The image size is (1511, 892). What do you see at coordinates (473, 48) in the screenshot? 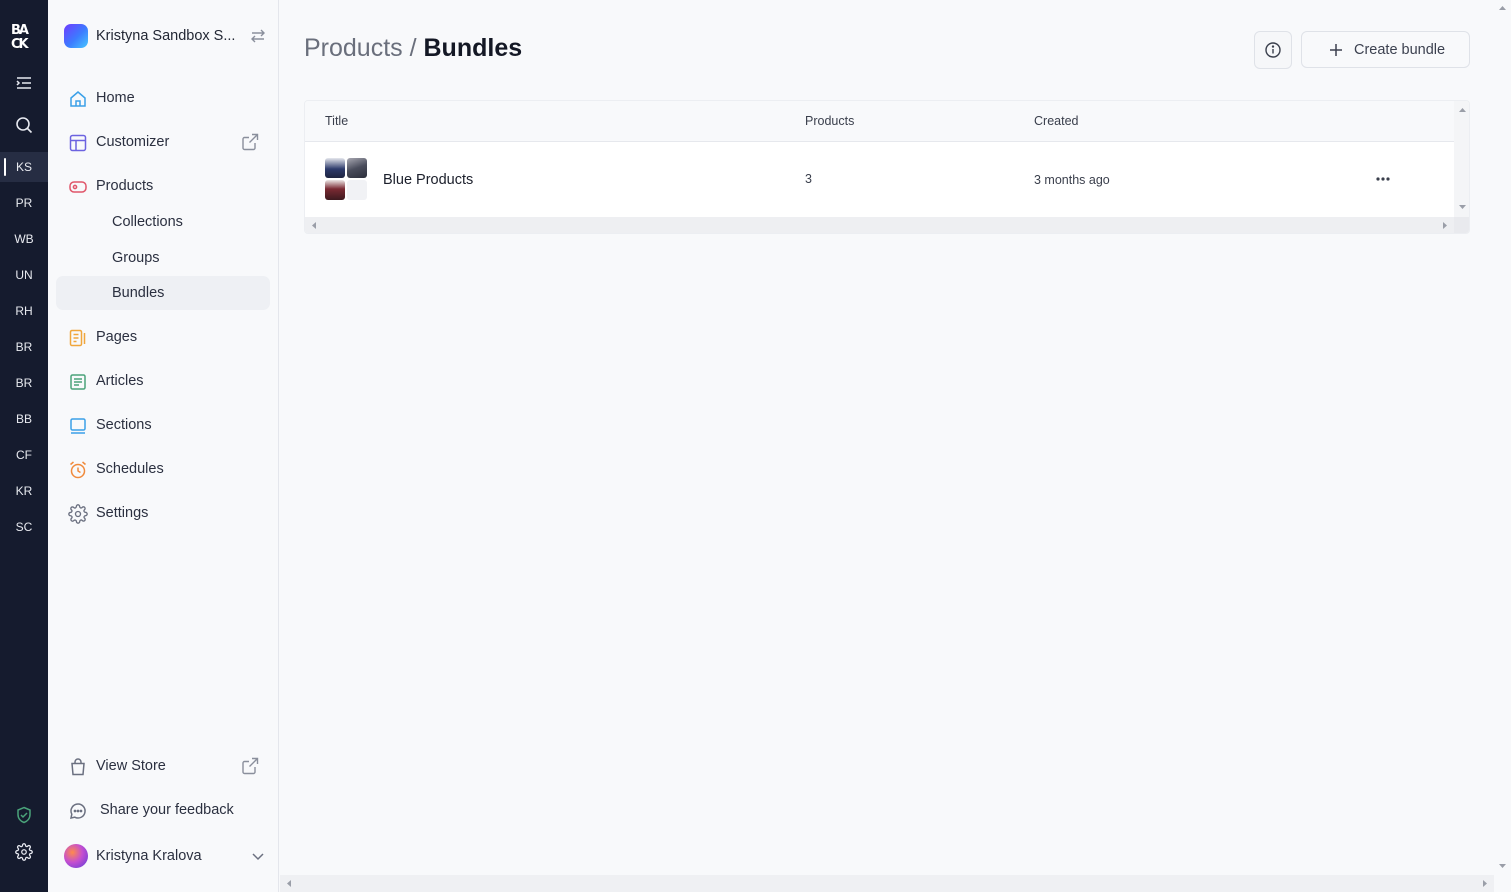
I see `breadcrumb-current: Bundles` at bounding box center [473, 48].